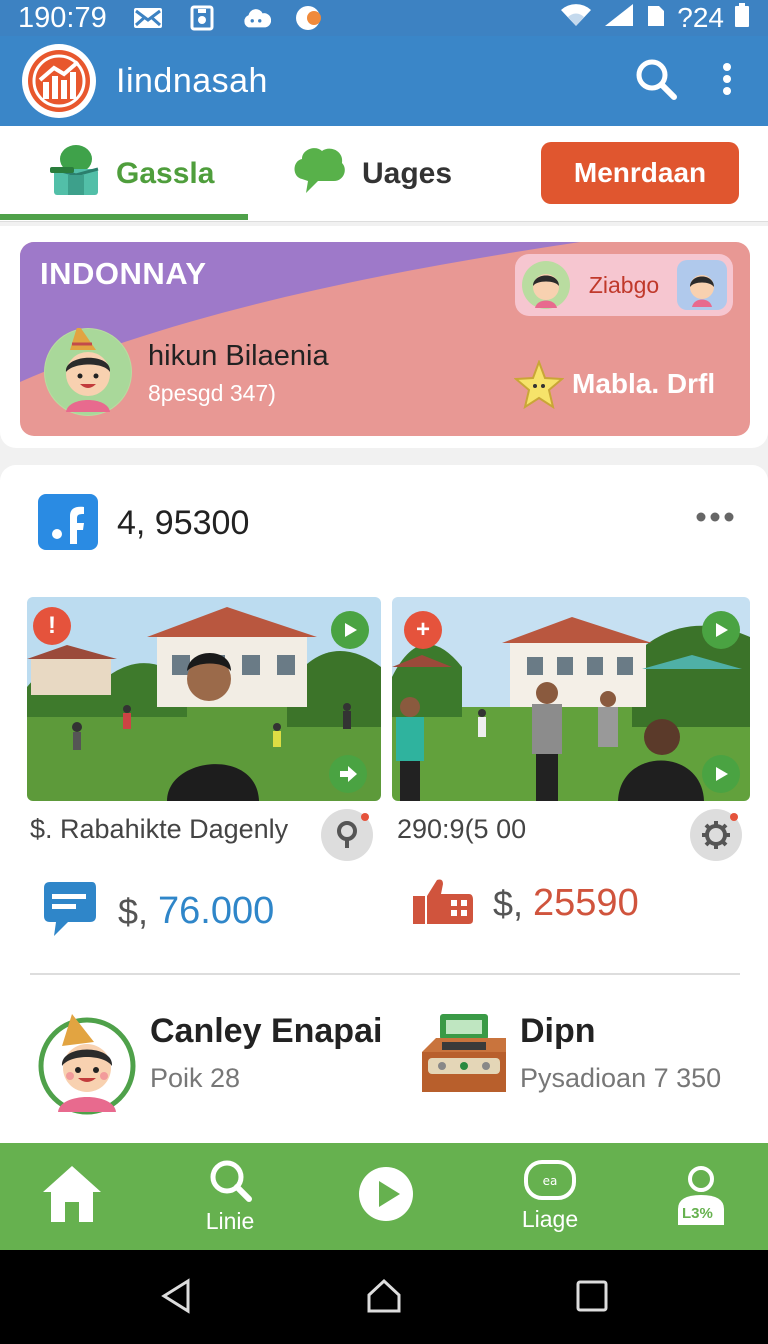 This screenshot has height=1344, width=768. What do you see at coordinates (592, 1296) in the screenshot?
I see `recents-icon` at bounding box center [592, 1296].